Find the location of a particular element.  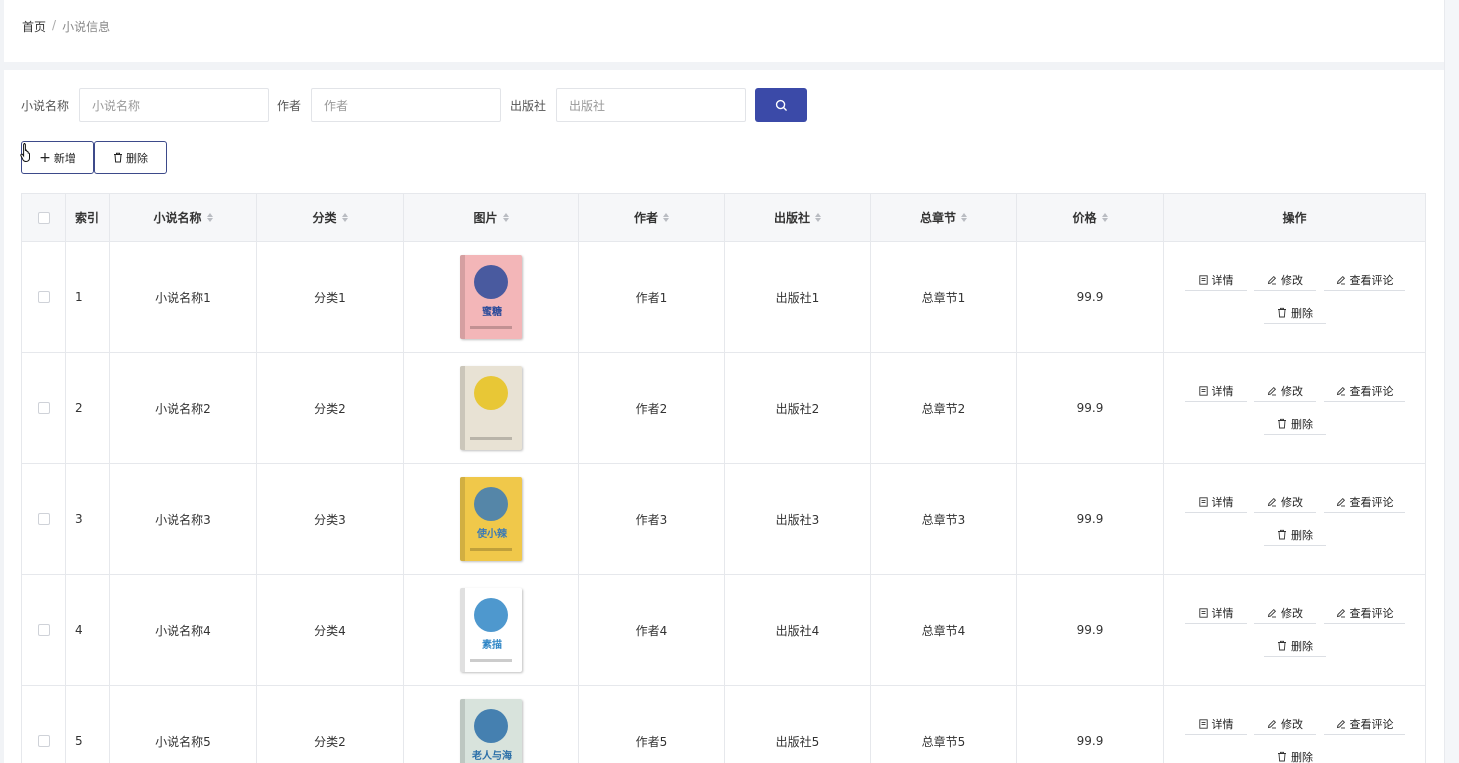

author-search-input: 作者 is located at coordinates (406, 105).